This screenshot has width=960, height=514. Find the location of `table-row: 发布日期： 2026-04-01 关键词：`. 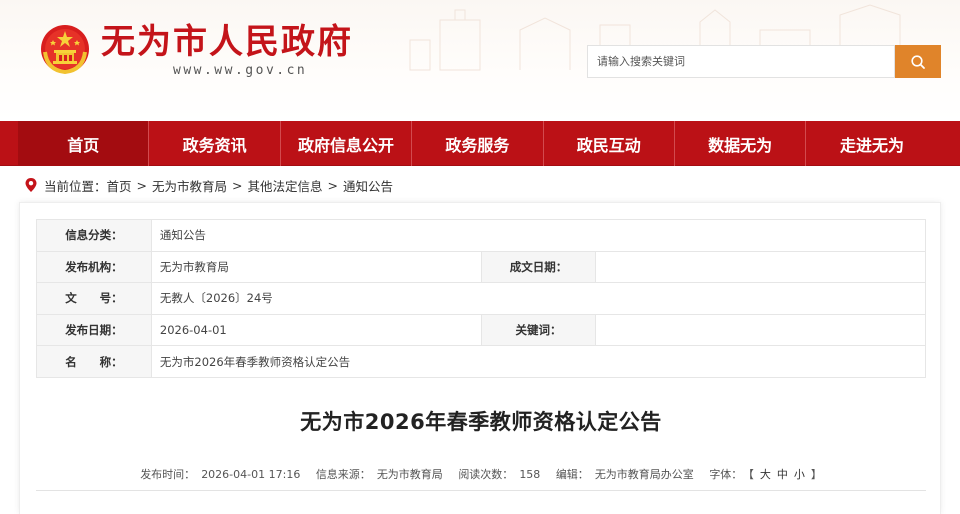

table-row: 发布日期： 2026-04-01 关键词： is located at coordinates (481, 330).